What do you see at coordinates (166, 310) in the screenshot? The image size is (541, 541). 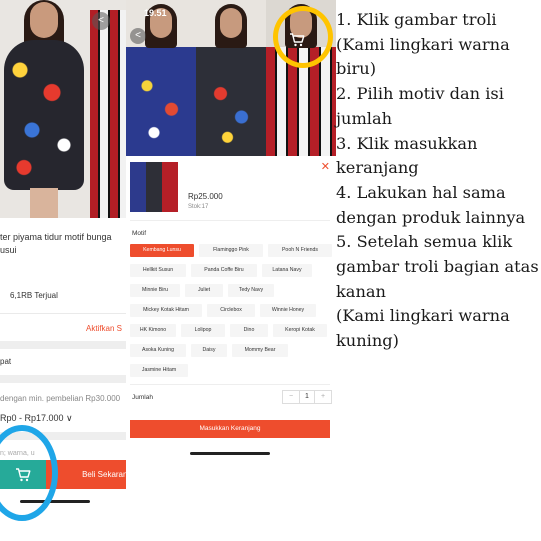 I see `motif-option: Mickey Kotak Hitam` at bounding box center [166, 310].